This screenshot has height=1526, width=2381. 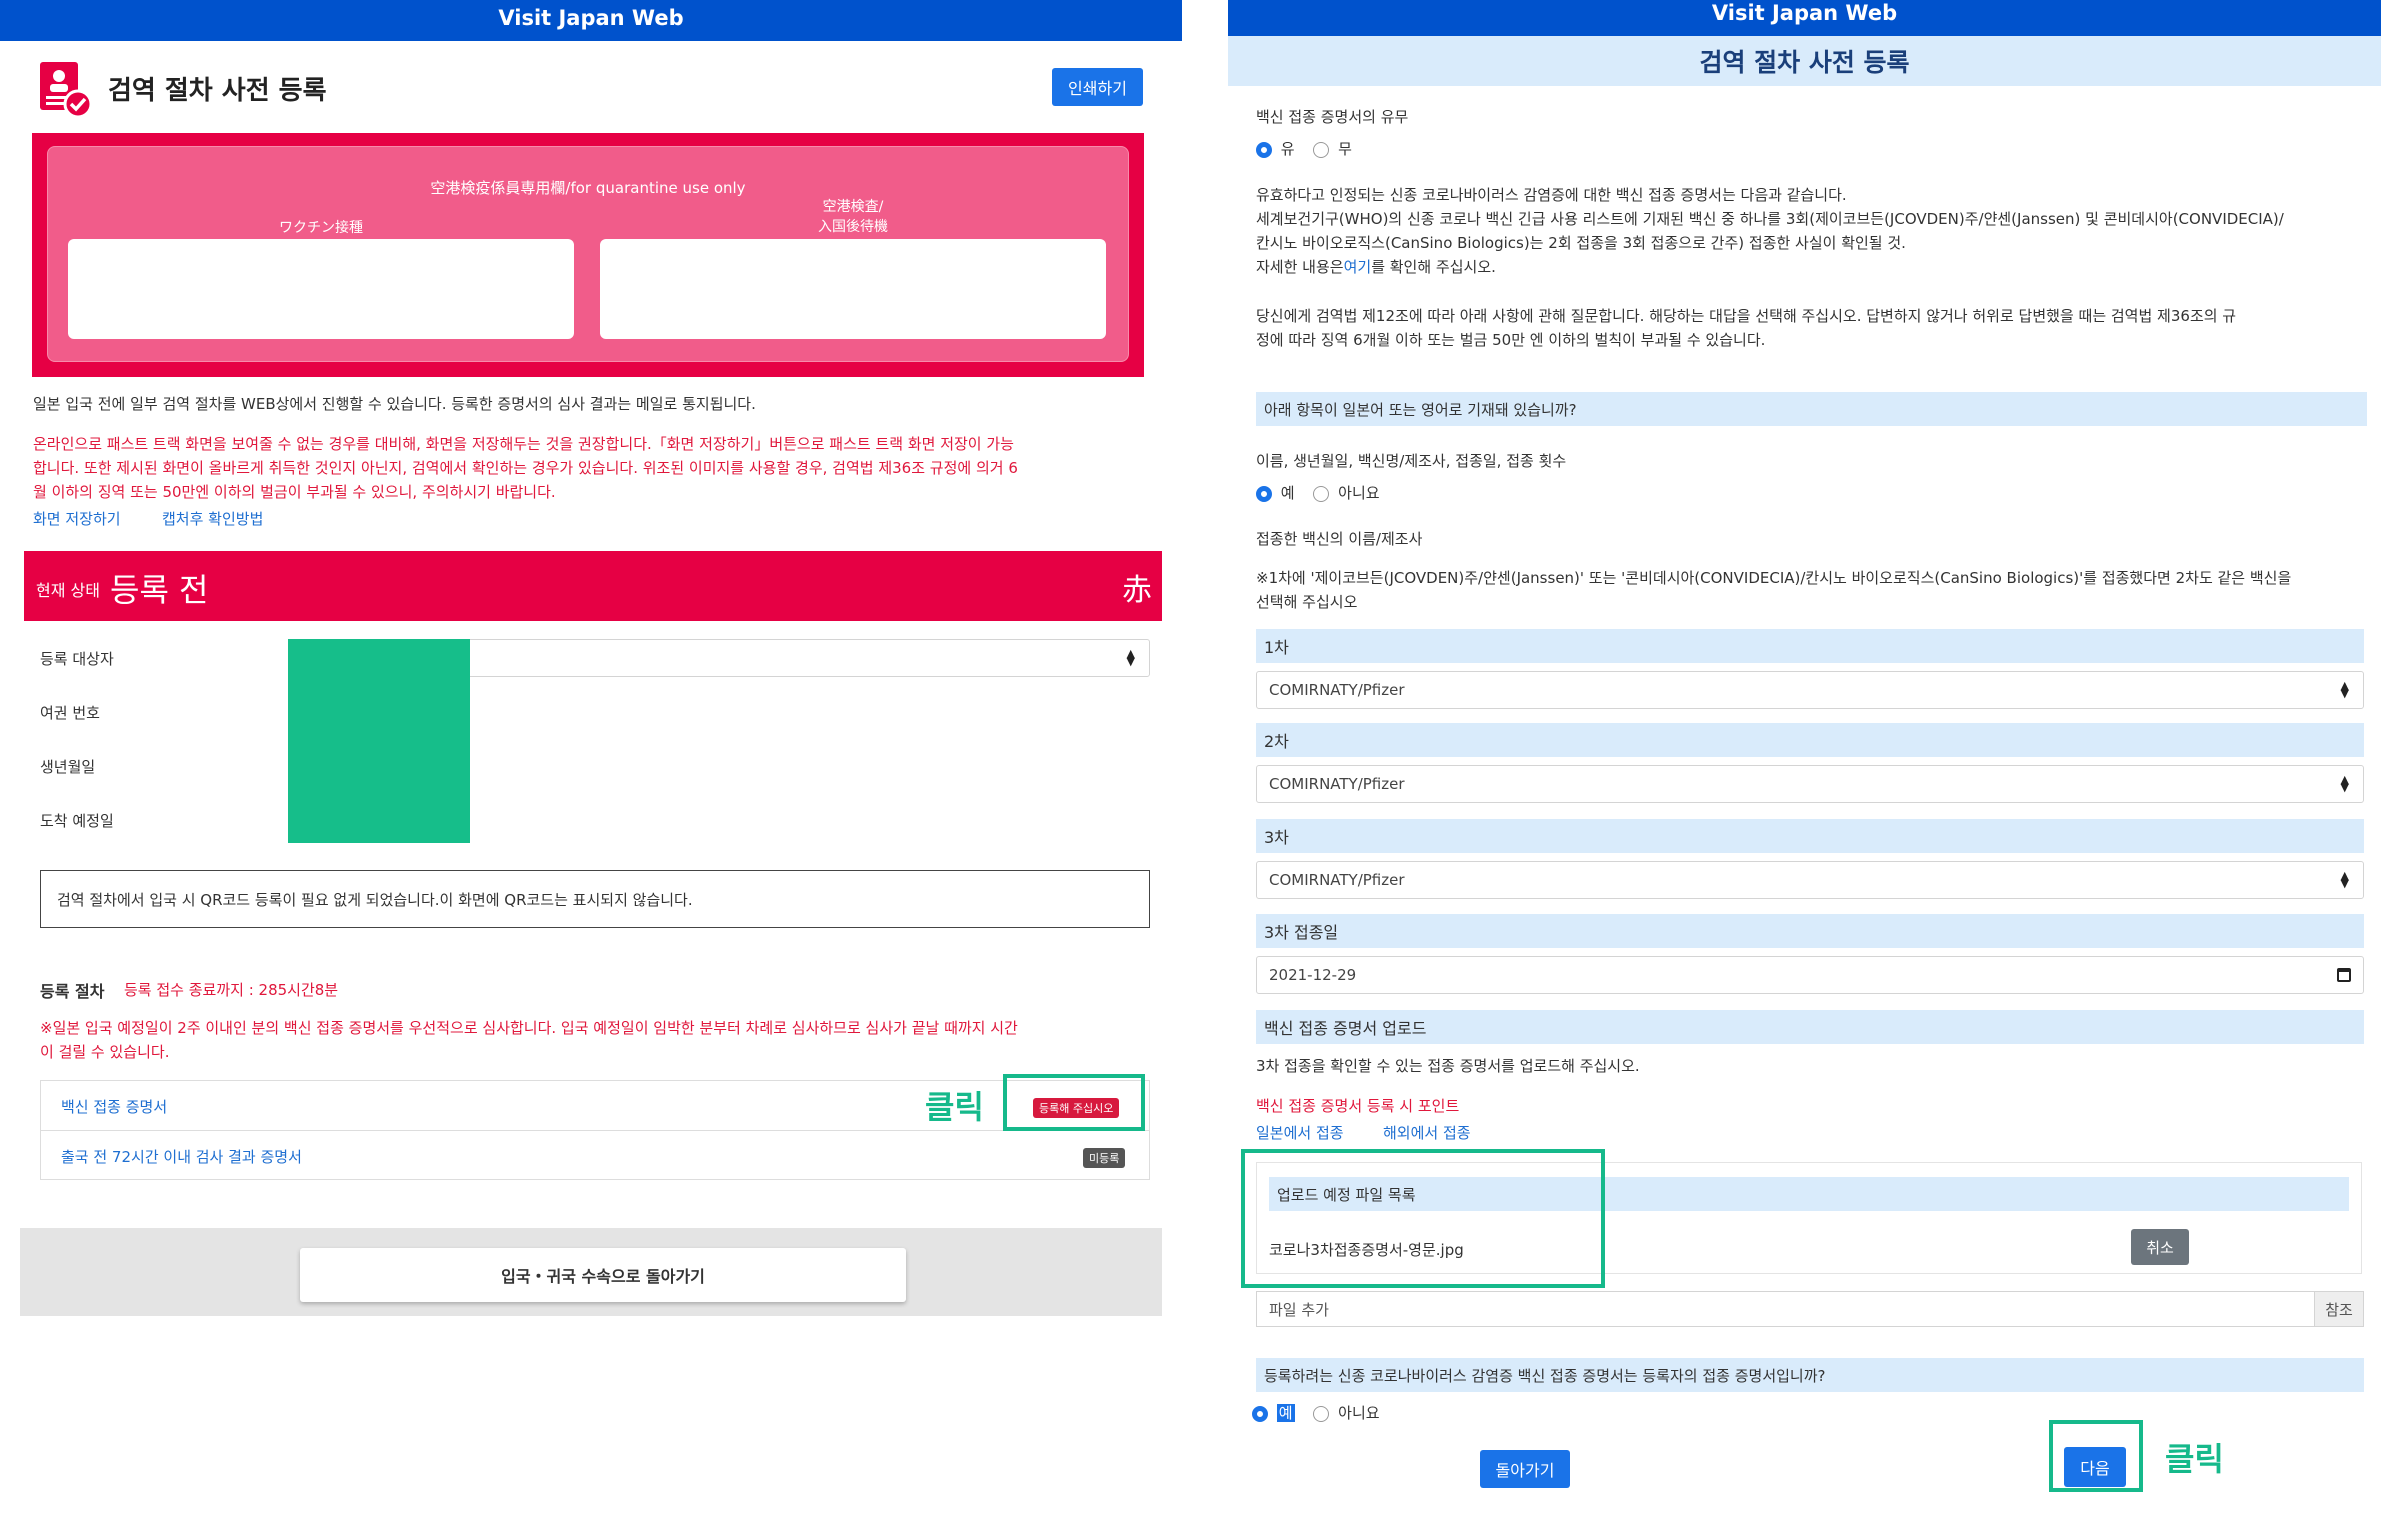 What do you see at coordinates (595, 1156) in the screenshot?
I see `list-item: 출국 전 72시간 이내 검사 결과 증명서 미등록` at bounding box center [595, 1156].